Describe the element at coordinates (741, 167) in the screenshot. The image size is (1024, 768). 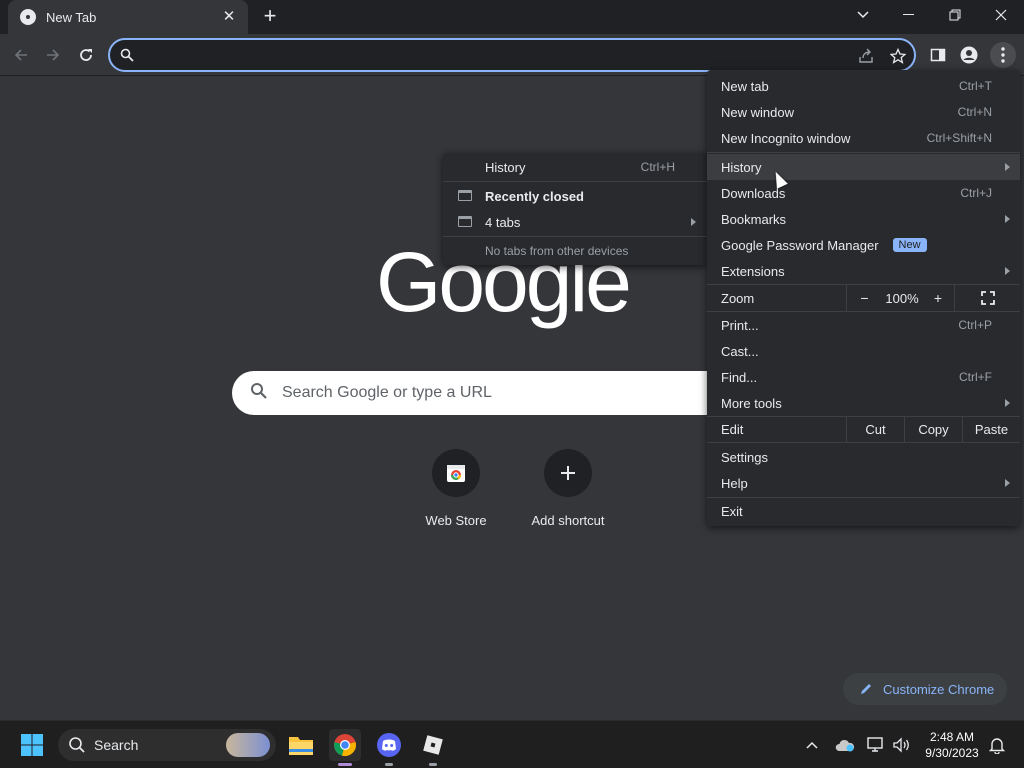
I see `menu-label: History` at that location.